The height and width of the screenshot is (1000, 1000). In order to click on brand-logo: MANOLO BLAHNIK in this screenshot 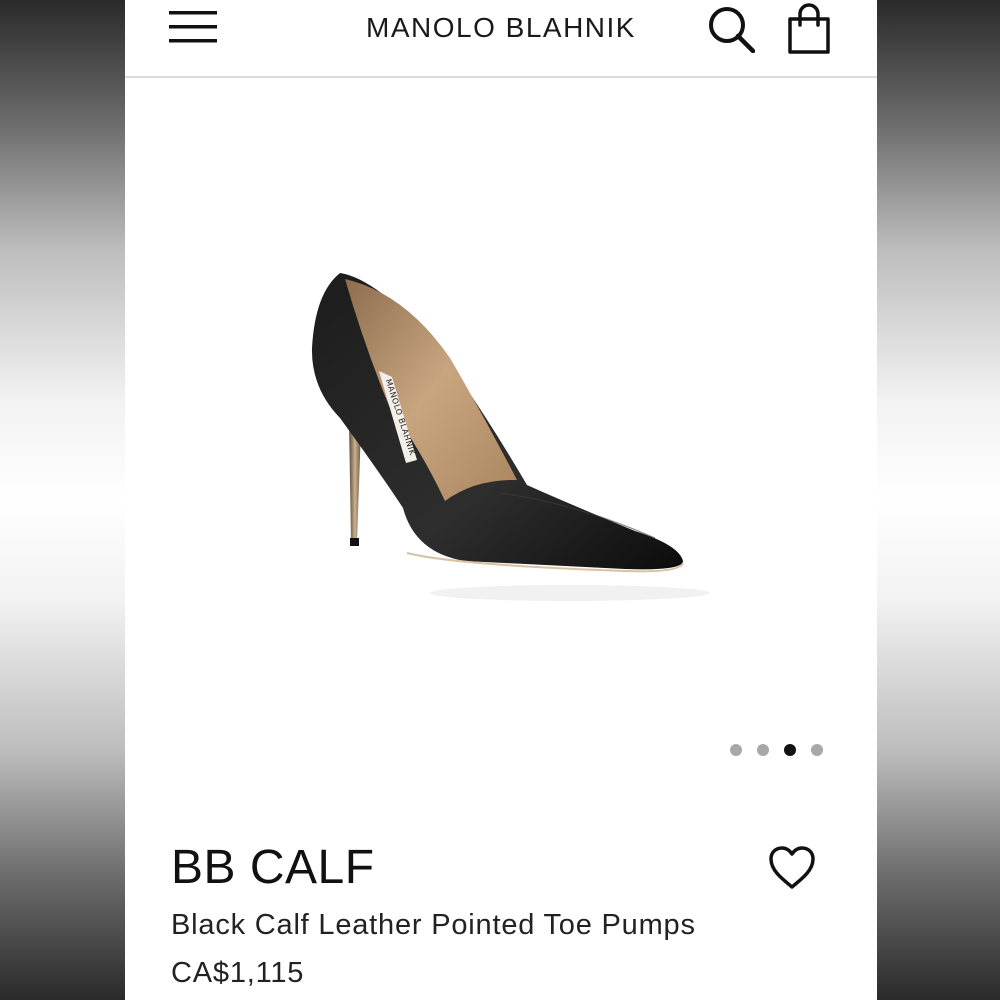, I will do `click(501, 28)`.